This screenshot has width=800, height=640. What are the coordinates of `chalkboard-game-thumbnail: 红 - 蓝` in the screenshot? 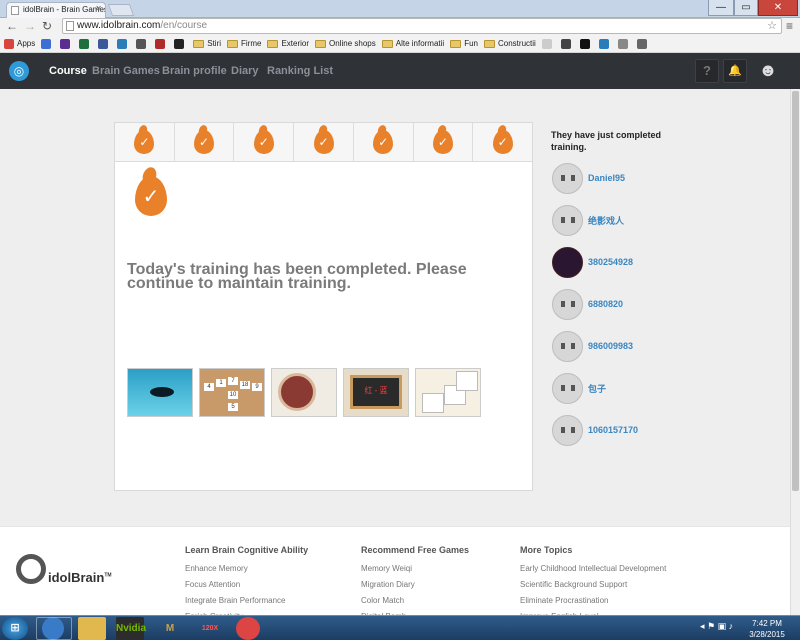 It's located at (376, 392).